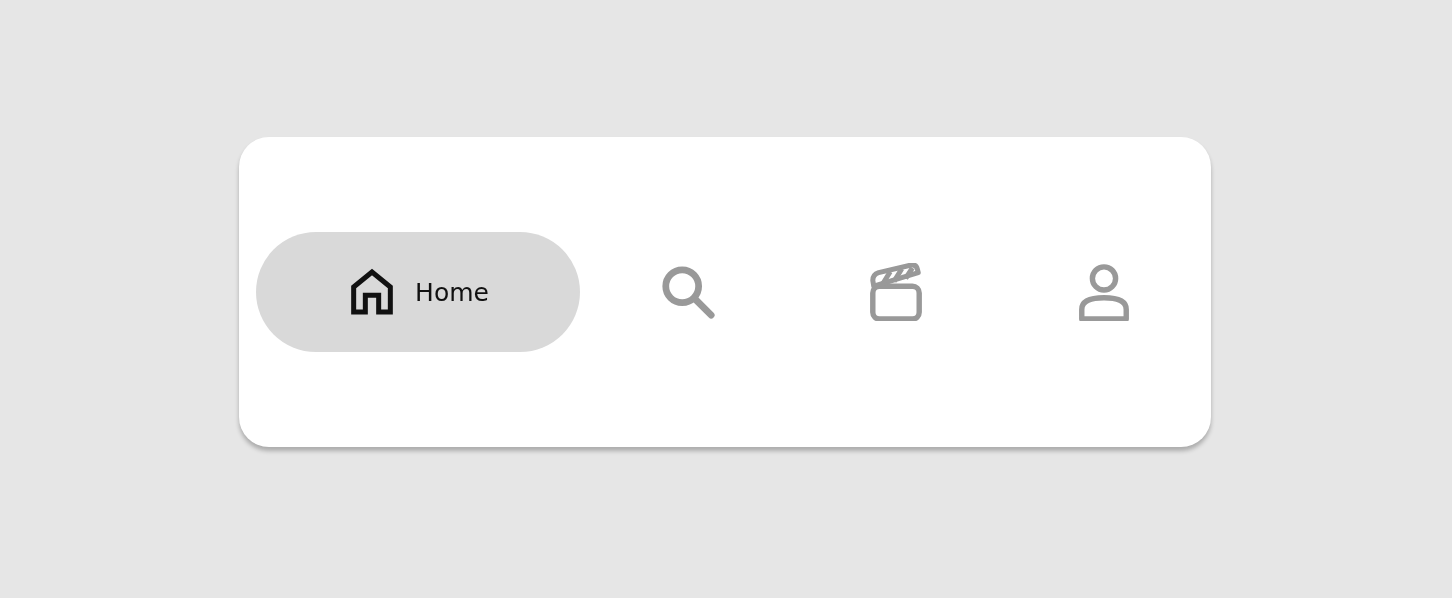 Image resolution: width=1452 pixels, height=598 pixels. What do you see at coordinates (896, 292) in the screenshot?
I see `clapper-icon` at bounding box center [896, 292].